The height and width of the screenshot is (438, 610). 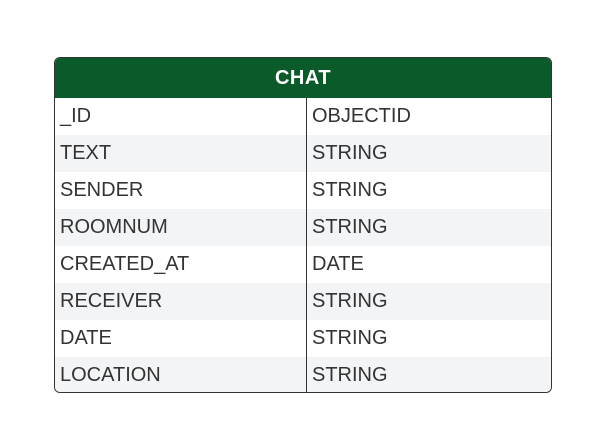 I want to click on field-name: LOCATION, so click(x=110, y=375).